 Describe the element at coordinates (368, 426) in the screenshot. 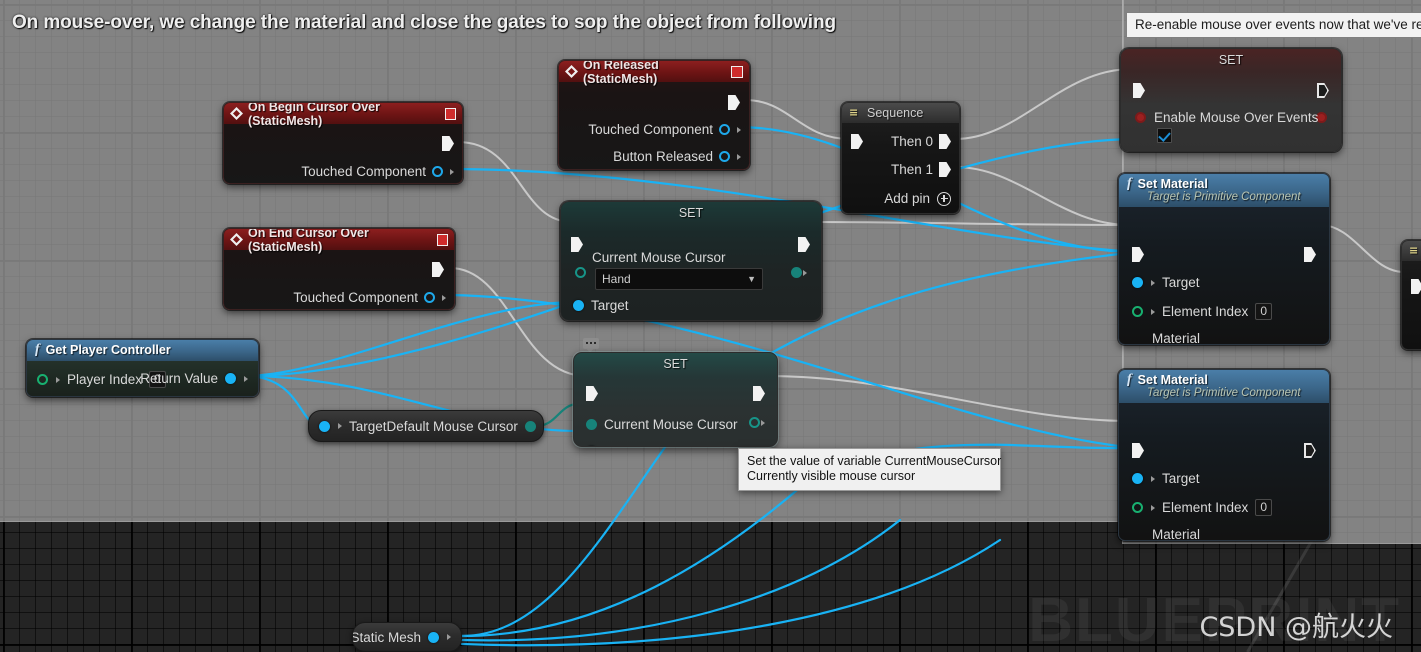

I see `pin-label: Target` at that location.